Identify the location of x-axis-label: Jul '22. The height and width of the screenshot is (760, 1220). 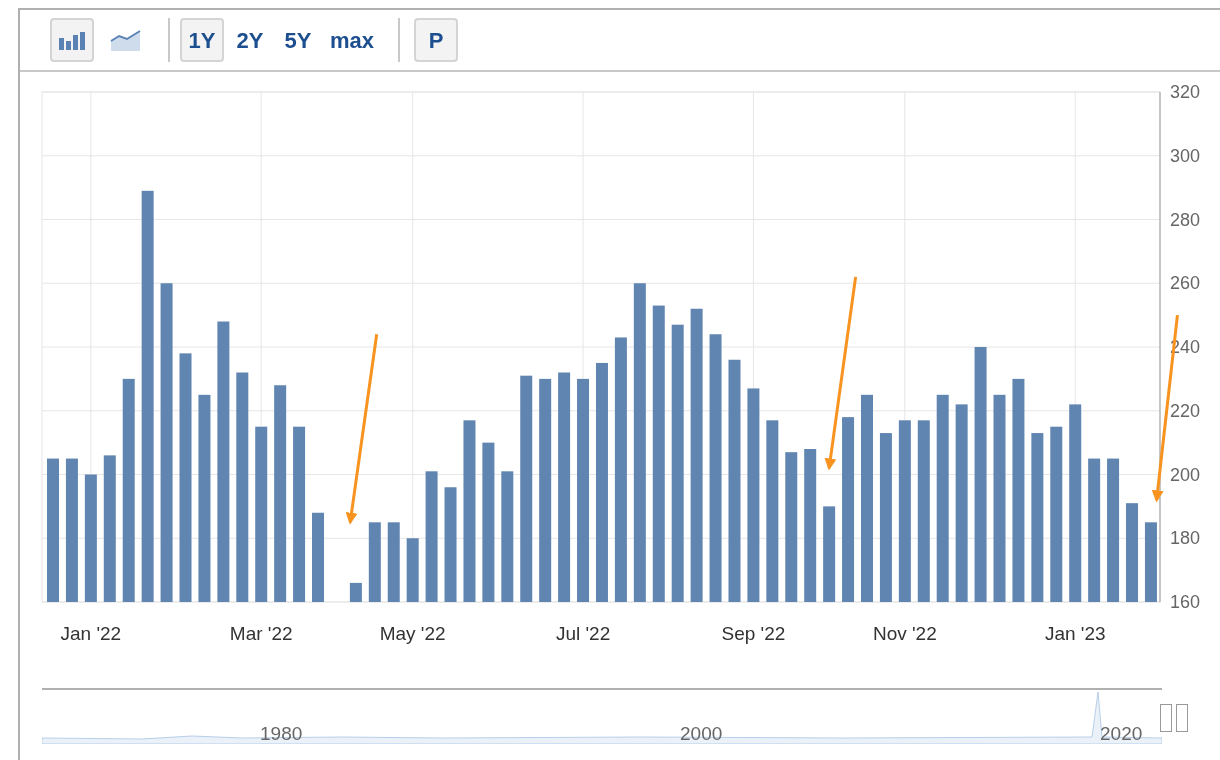
(583, 633).